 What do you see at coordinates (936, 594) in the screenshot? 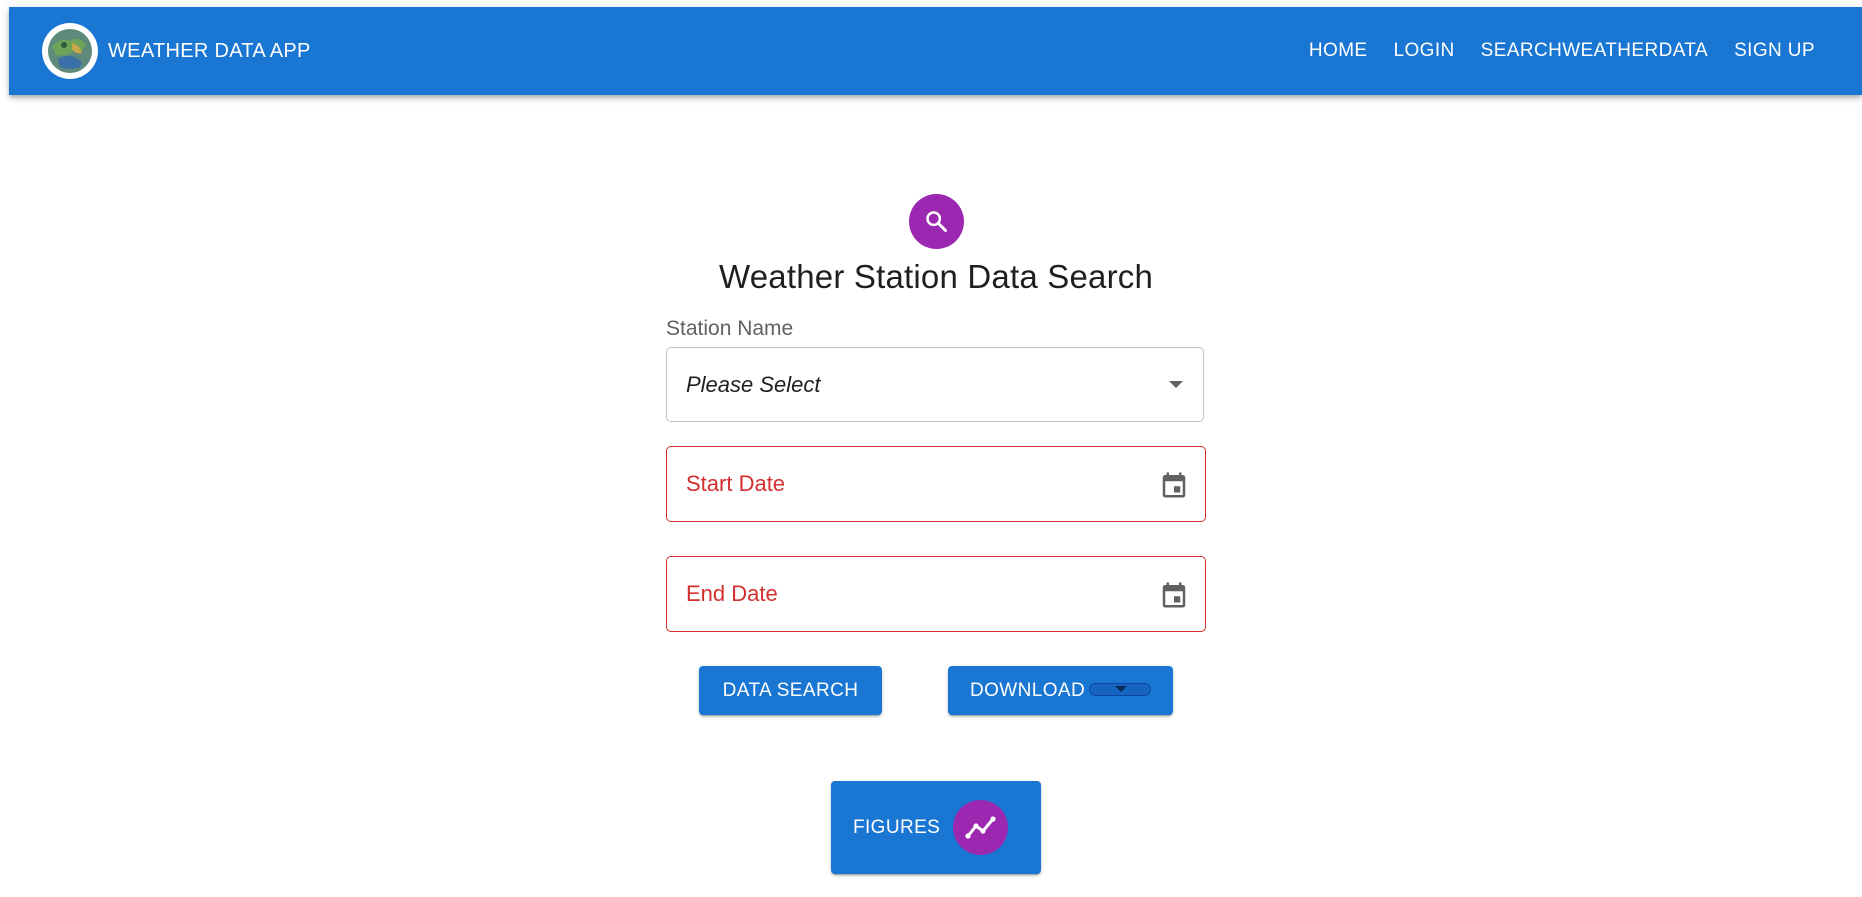
I see `end-date-field: End Date` at bounding box center [936, 594].